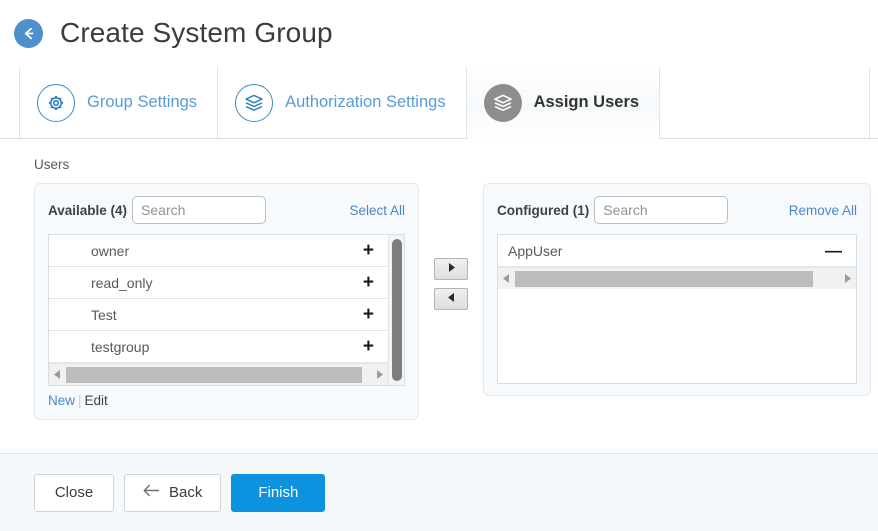 The image size is (878, 531). What do you see at coordinates (61, 400) in the screenshot?
I see `new-link: New` at bounding box center [61, 400].